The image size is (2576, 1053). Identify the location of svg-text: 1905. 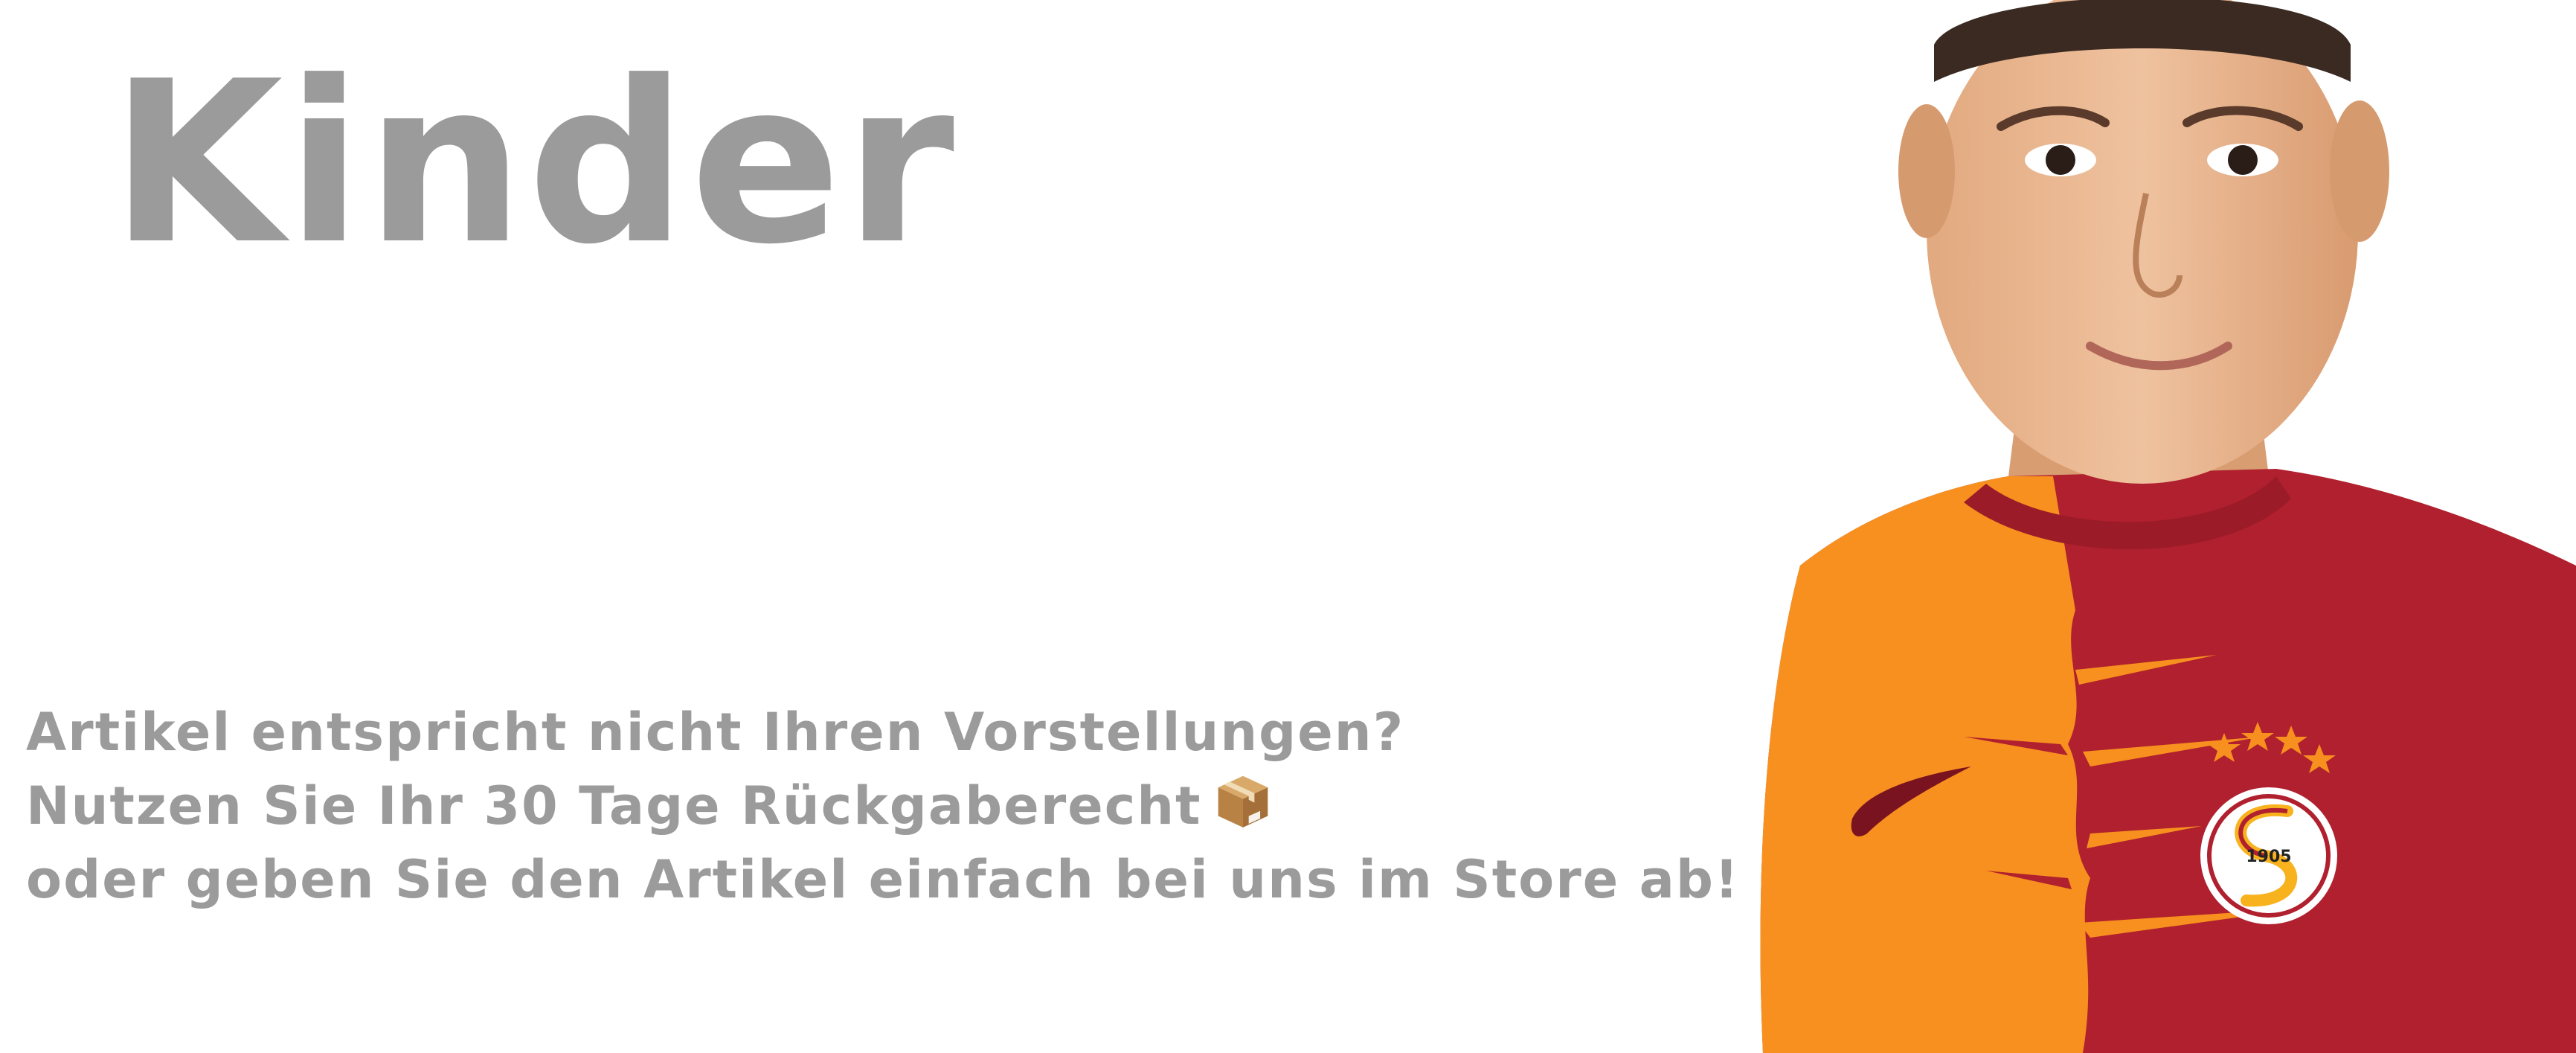
(2268, 857).